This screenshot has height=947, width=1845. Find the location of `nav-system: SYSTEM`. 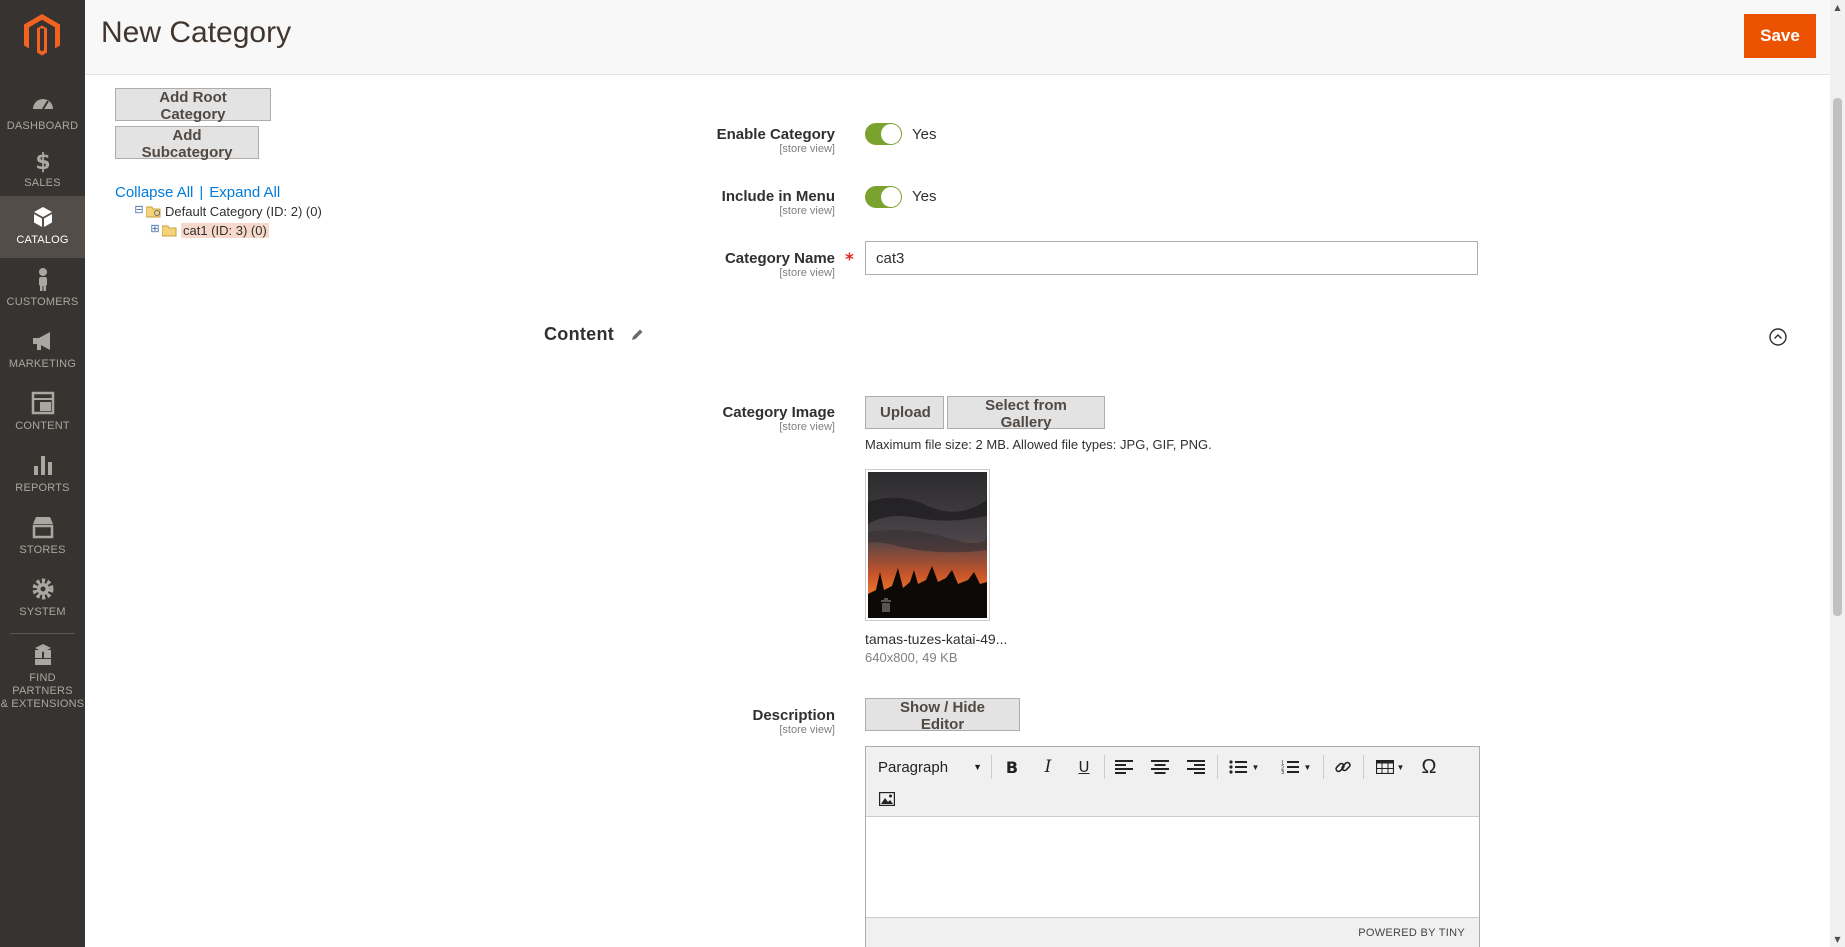

nav-system: SYSTEM is located at coordinates (42, 599).